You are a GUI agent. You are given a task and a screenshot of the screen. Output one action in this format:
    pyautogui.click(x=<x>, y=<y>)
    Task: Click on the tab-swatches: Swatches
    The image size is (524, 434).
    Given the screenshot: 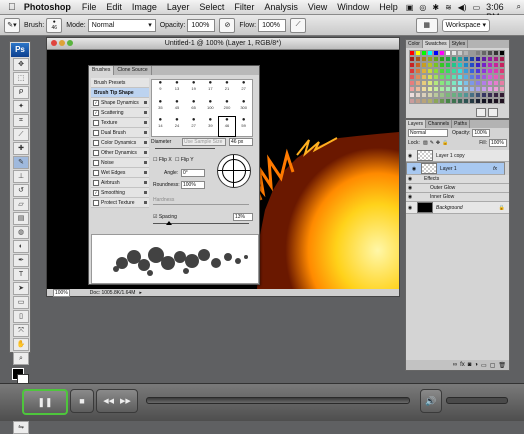 What is the action you would take?
    pyautogui.click(x=436, y=44)
    